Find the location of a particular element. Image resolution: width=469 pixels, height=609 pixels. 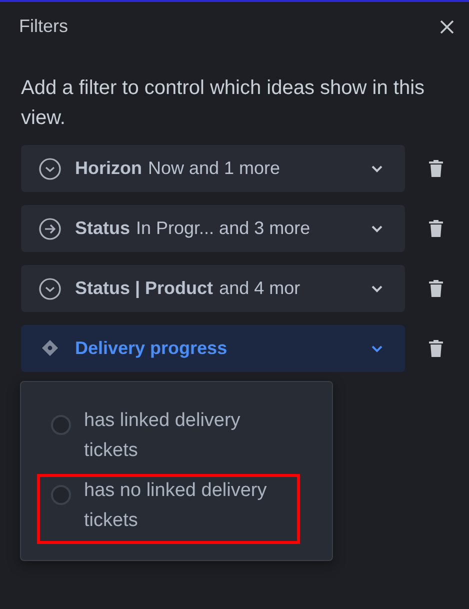

filter-dropdown: Delivery progress is located at coordinates (213, 348).